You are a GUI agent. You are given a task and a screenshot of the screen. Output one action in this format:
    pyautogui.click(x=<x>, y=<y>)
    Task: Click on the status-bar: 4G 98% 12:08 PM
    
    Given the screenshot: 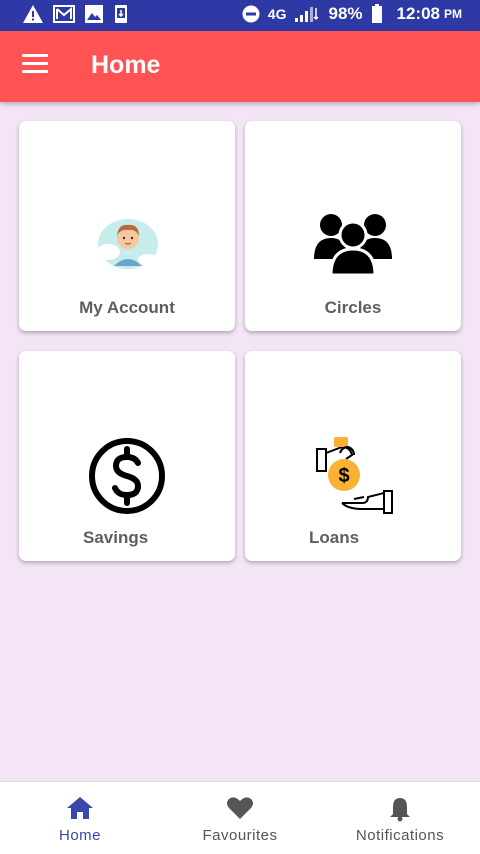 What is the action you would take?
    pyautogui.click(x=240, y=15)
    